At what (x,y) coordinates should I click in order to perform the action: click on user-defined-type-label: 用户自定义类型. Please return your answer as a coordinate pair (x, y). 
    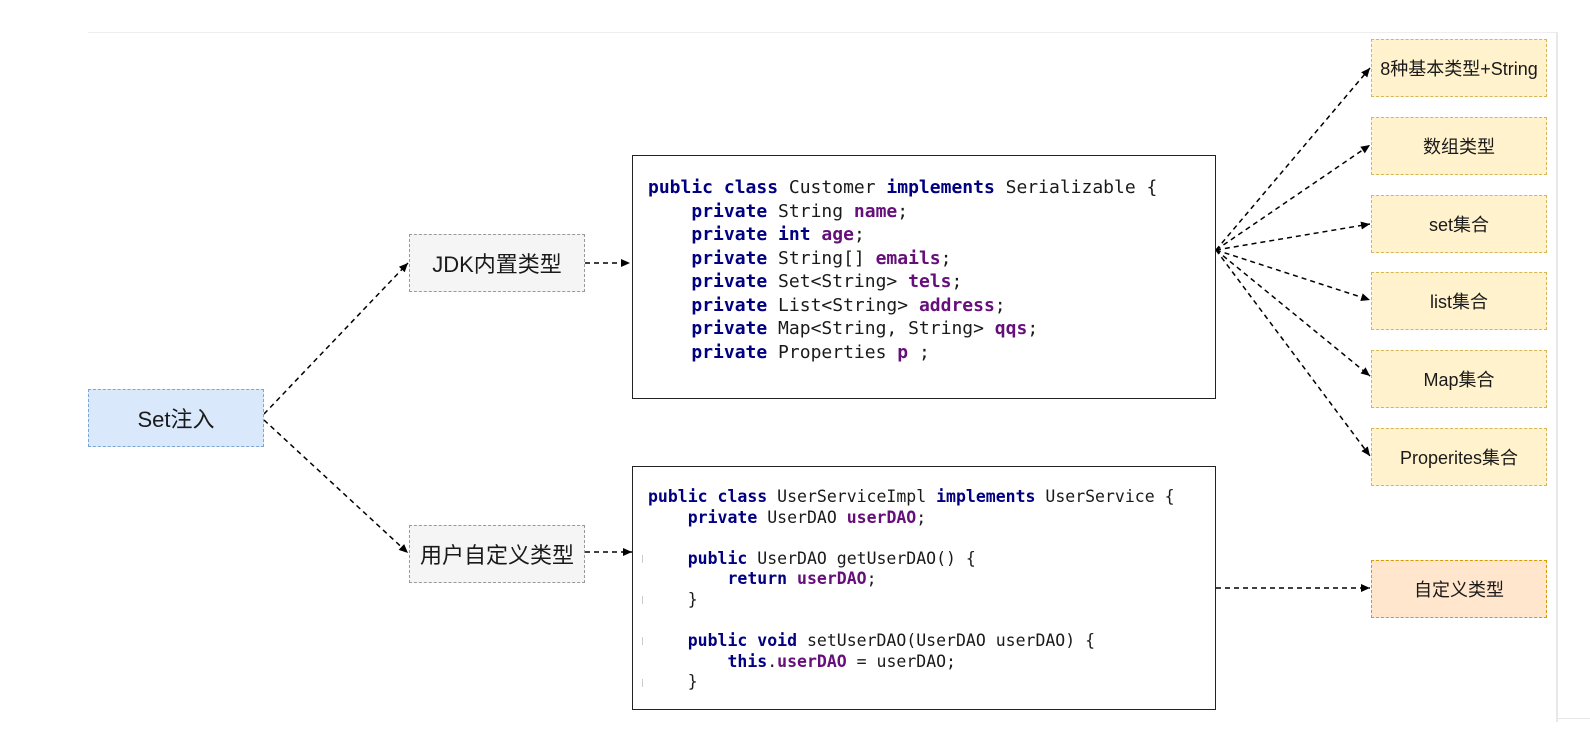
    Looking at the image, I should click on (496, 555).